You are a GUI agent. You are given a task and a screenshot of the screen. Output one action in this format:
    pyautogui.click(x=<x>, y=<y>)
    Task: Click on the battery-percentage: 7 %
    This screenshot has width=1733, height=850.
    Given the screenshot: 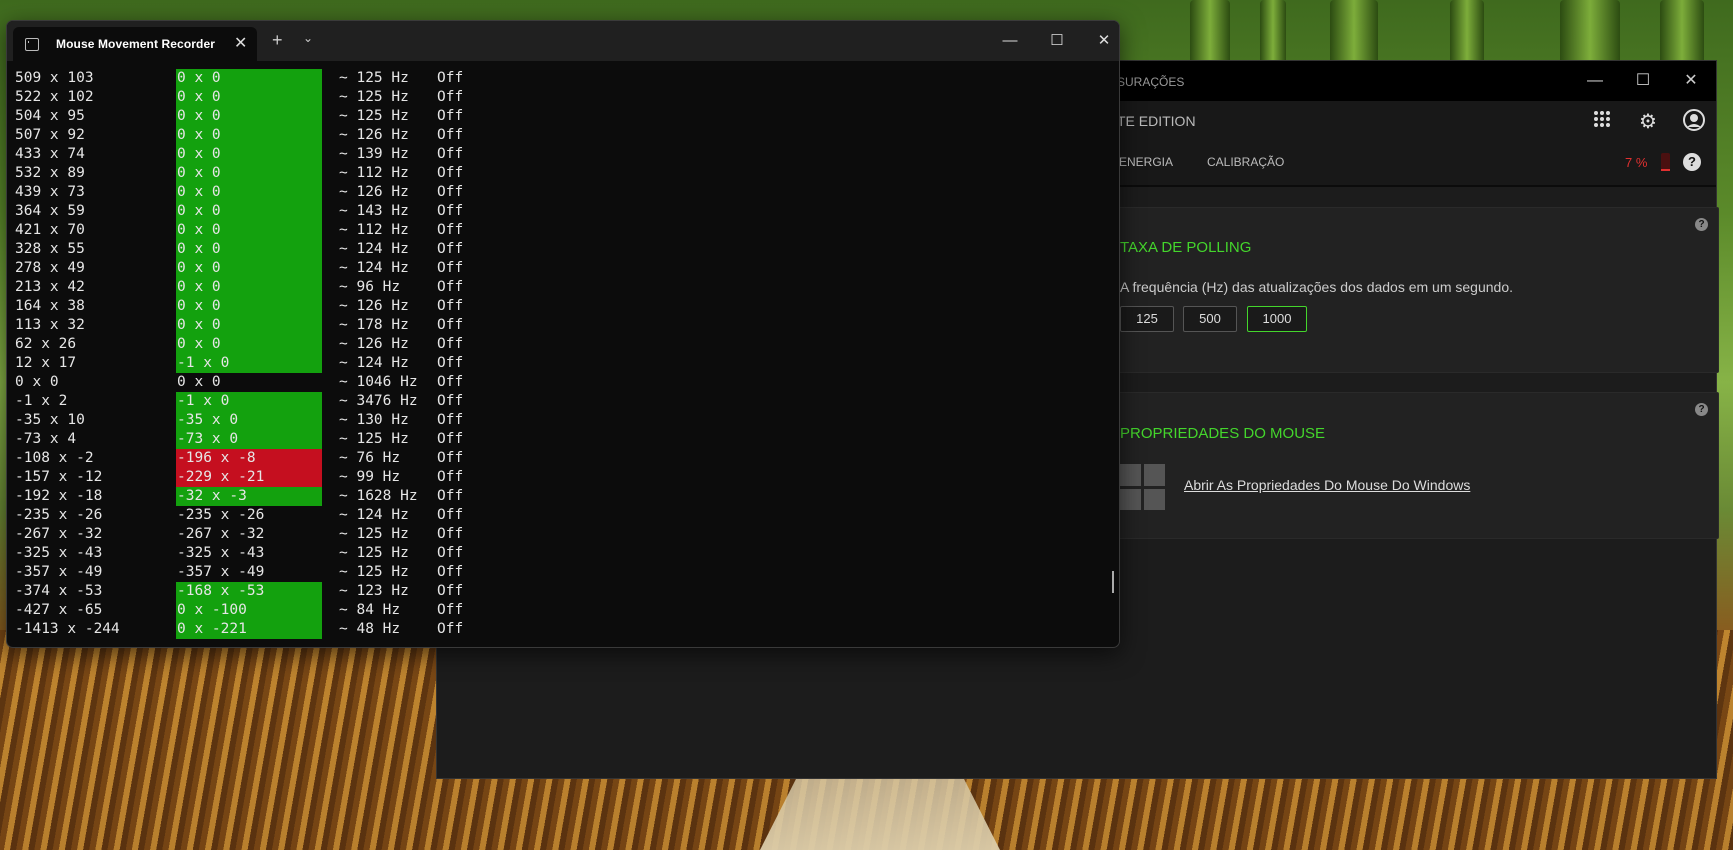 What is the action you would take?
    pyautogui.click(x=1636, y=162)
    